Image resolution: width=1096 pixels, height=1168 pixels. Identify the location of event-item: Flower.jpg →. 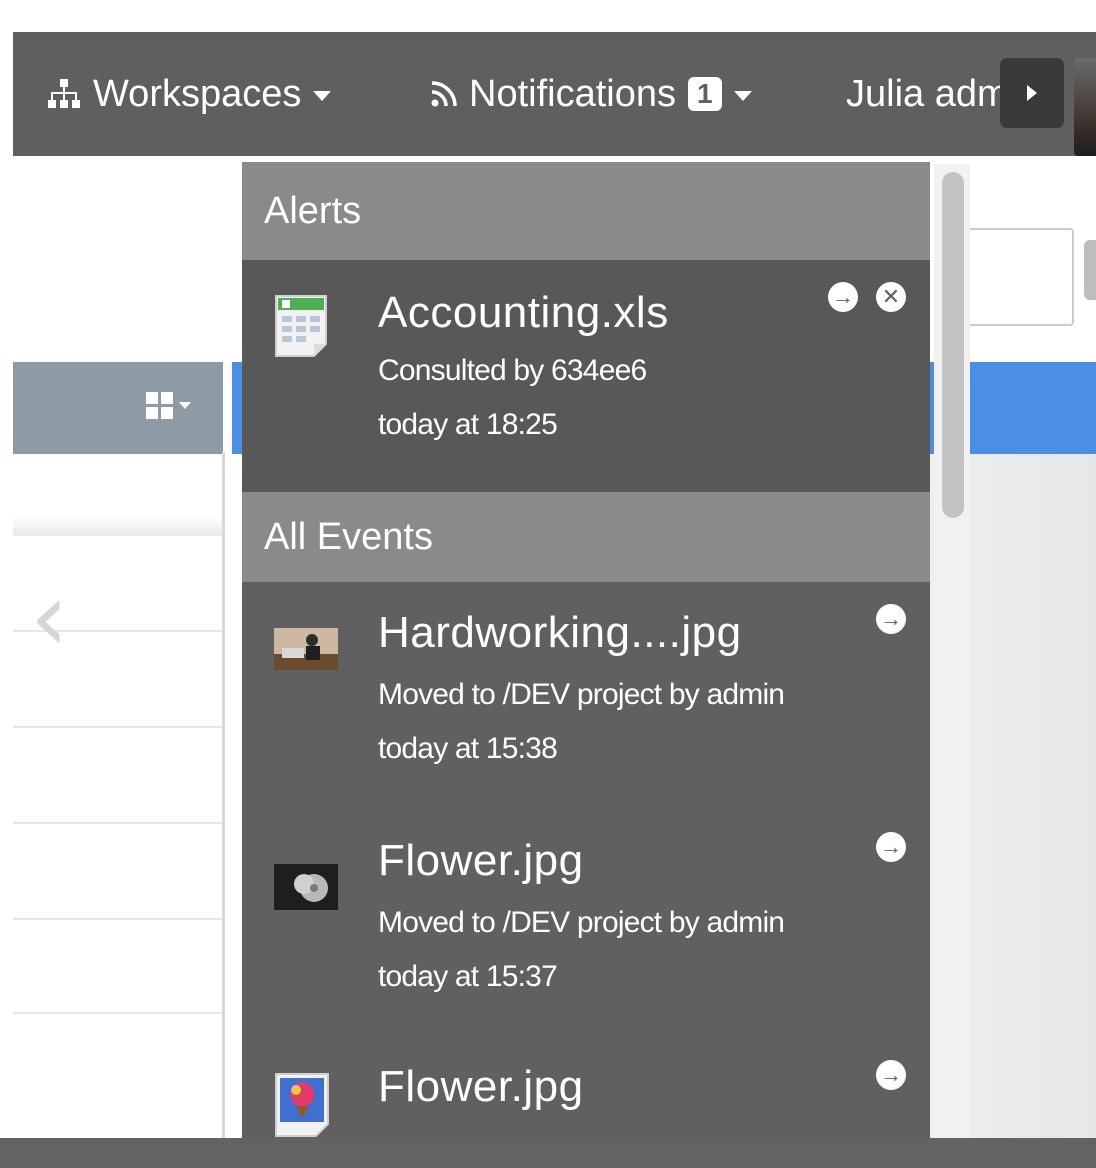
(586, 1089).